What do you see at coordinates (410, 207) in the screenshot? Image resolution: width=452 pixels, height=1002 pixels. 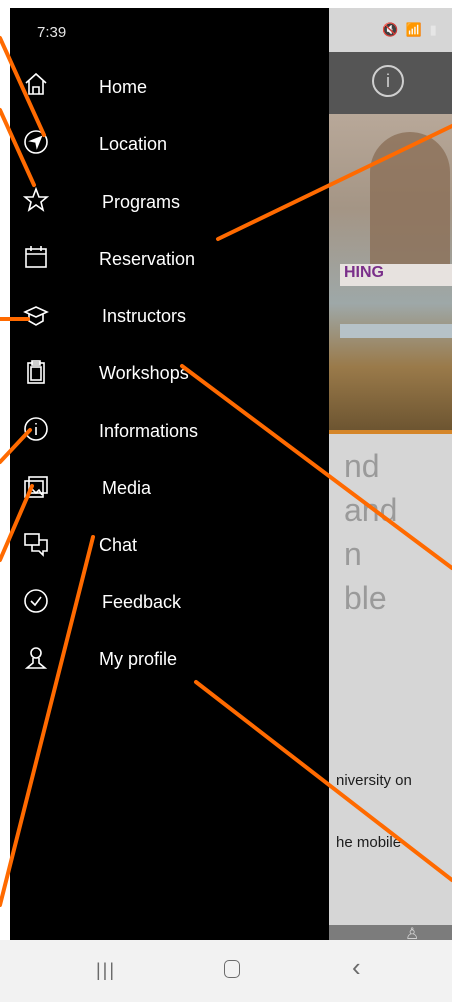 I see `parliament-building` at bounding box center [410, 207].